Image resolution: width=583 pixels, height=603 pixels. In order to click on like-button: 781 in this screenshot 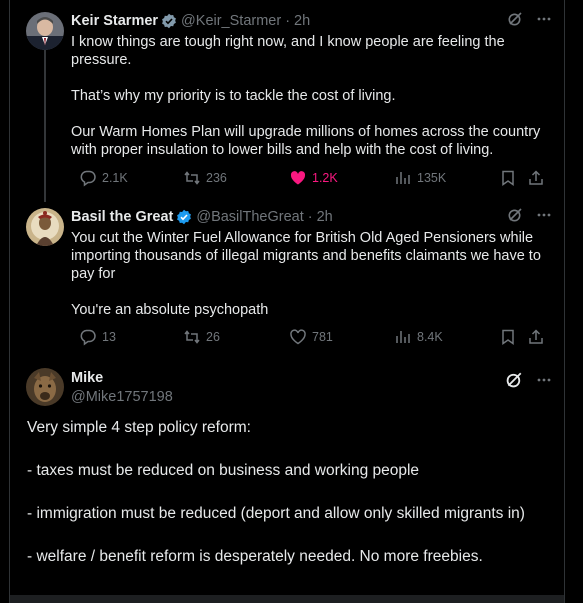, I will do `click(311, 337)`.